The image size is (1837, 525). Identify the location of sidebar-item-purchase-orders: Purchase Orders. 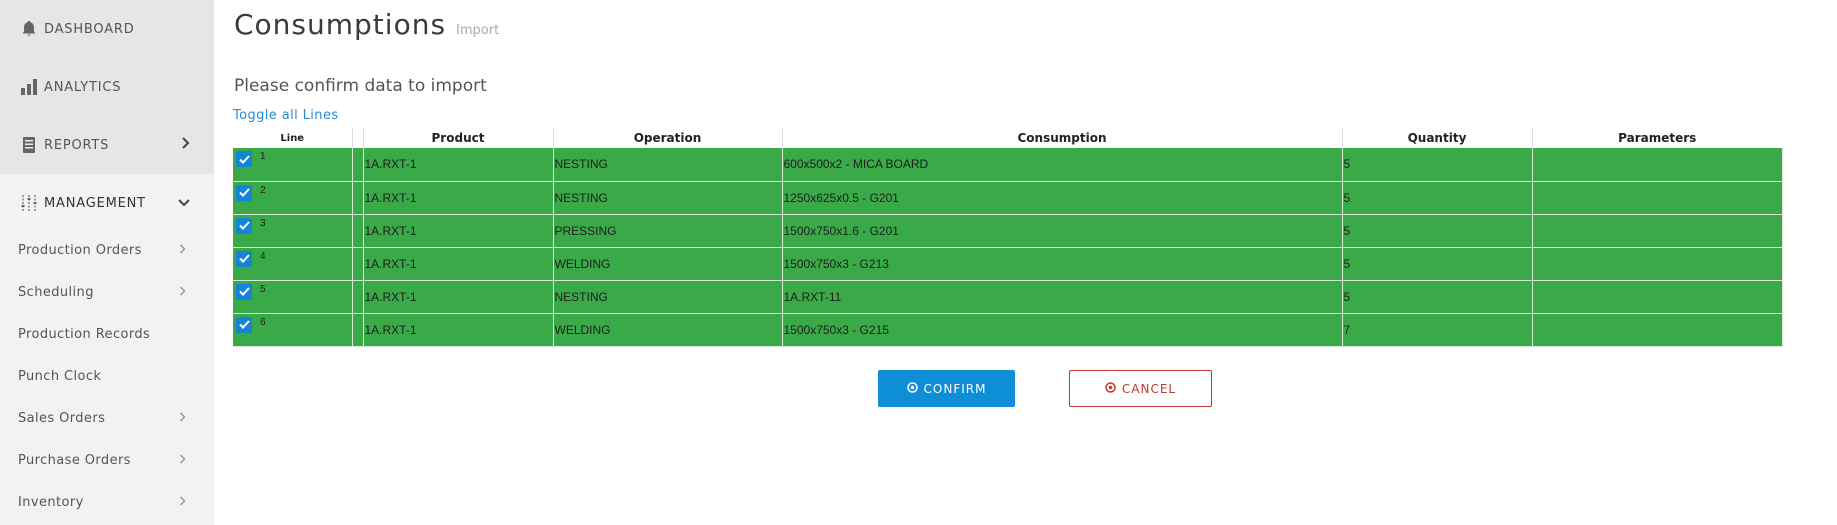
(107, 460).